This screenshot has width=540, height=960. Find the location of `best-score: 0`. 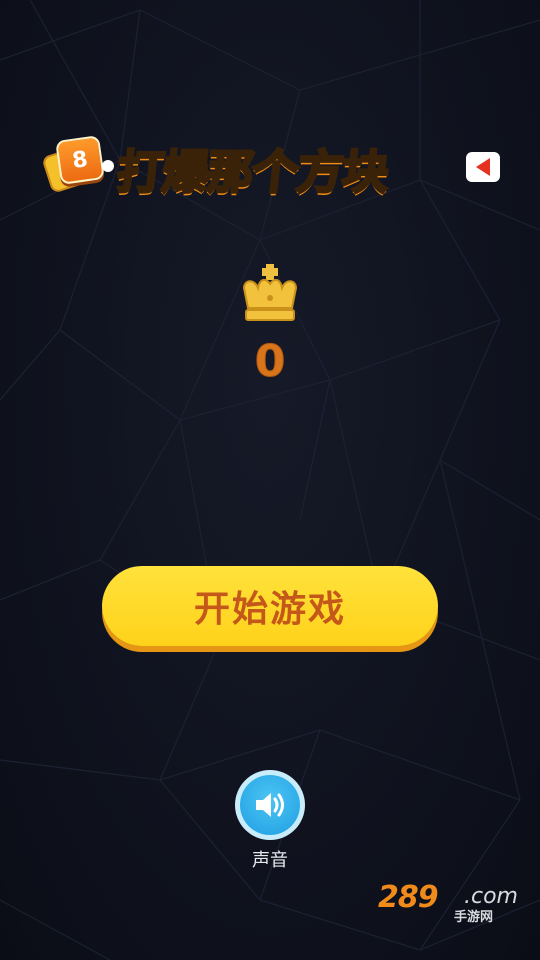

best-score: 0 is located at coordinates (270, 362).